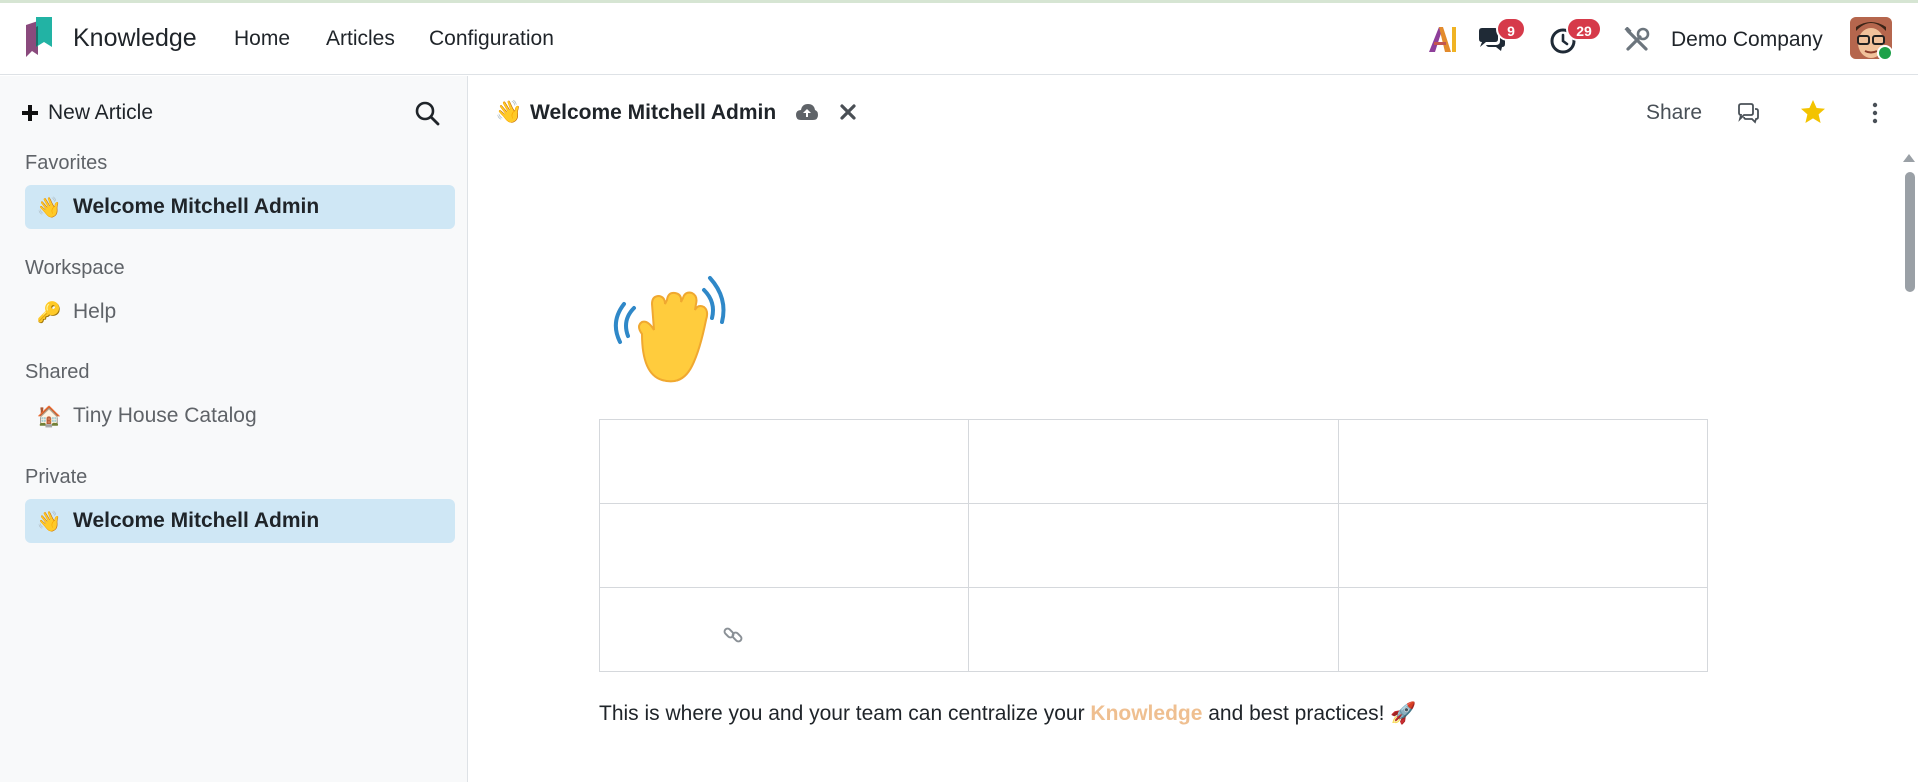 The height and width of the screenshot is (782, 1918). What do you see at coordinates (672, 330) in the screenshot?
I see `cover-wave-icon` at bounding box center [672, 330].